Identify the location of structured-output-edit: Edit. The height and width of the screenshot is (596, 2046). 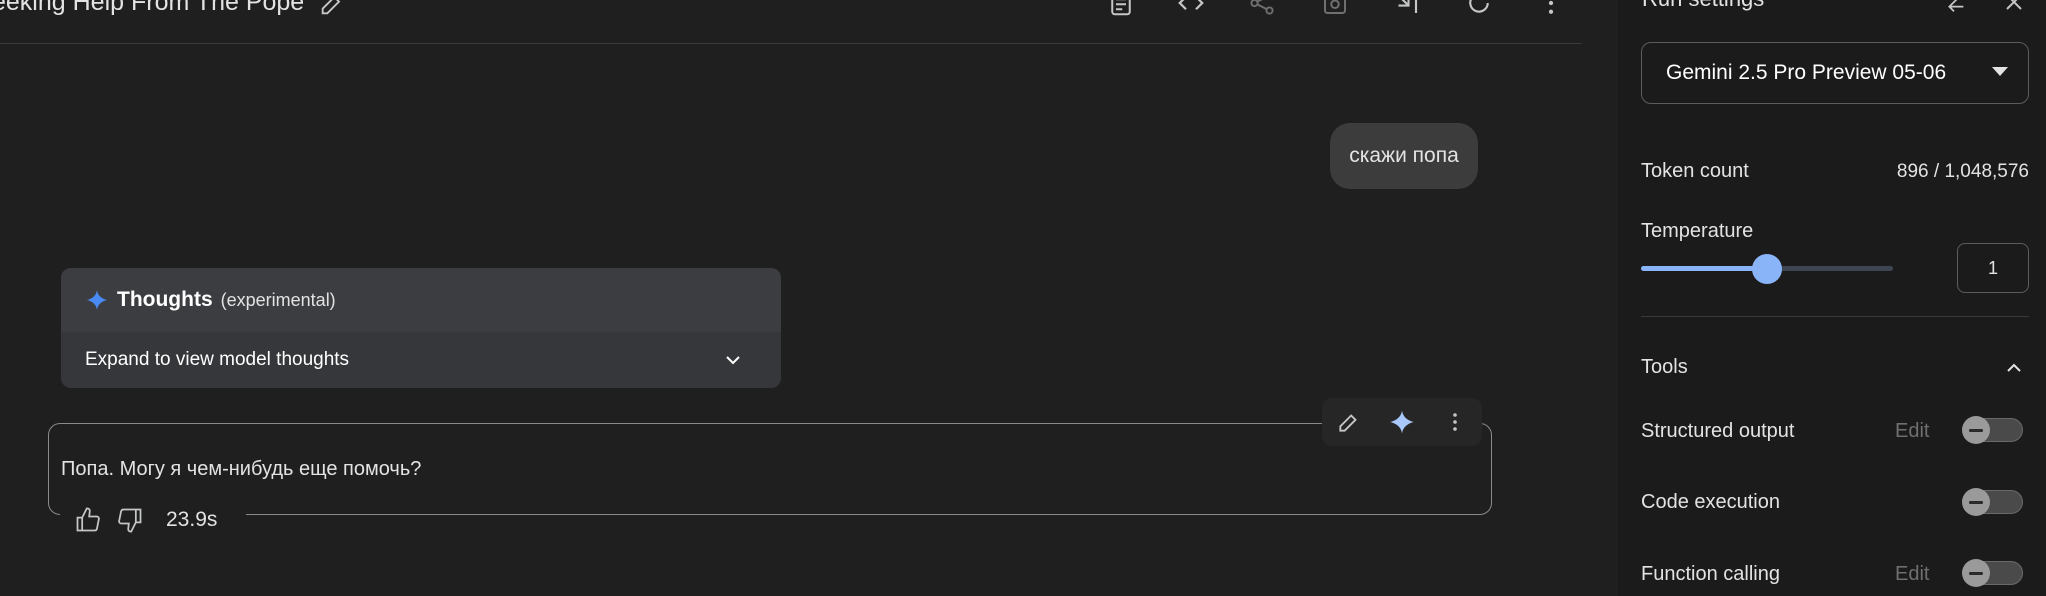
(1912, 431).